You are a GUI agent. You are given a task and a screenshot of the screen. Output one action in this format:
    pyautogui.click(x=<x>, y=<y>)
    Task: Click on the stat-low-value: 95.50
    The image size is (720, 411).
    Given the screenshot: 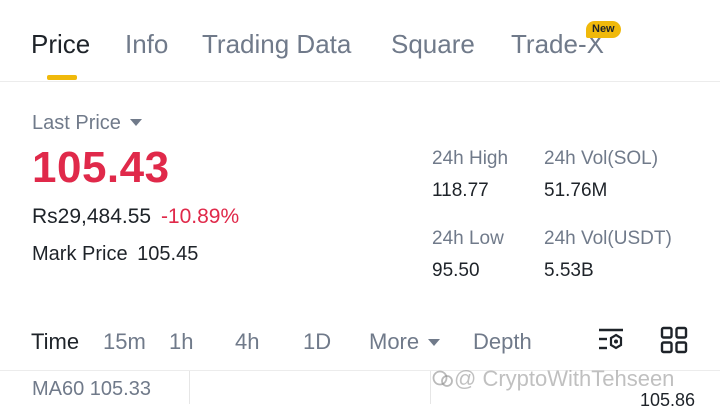 What is the action you would take?
    pyautogui.click(x=456, y=270)
    